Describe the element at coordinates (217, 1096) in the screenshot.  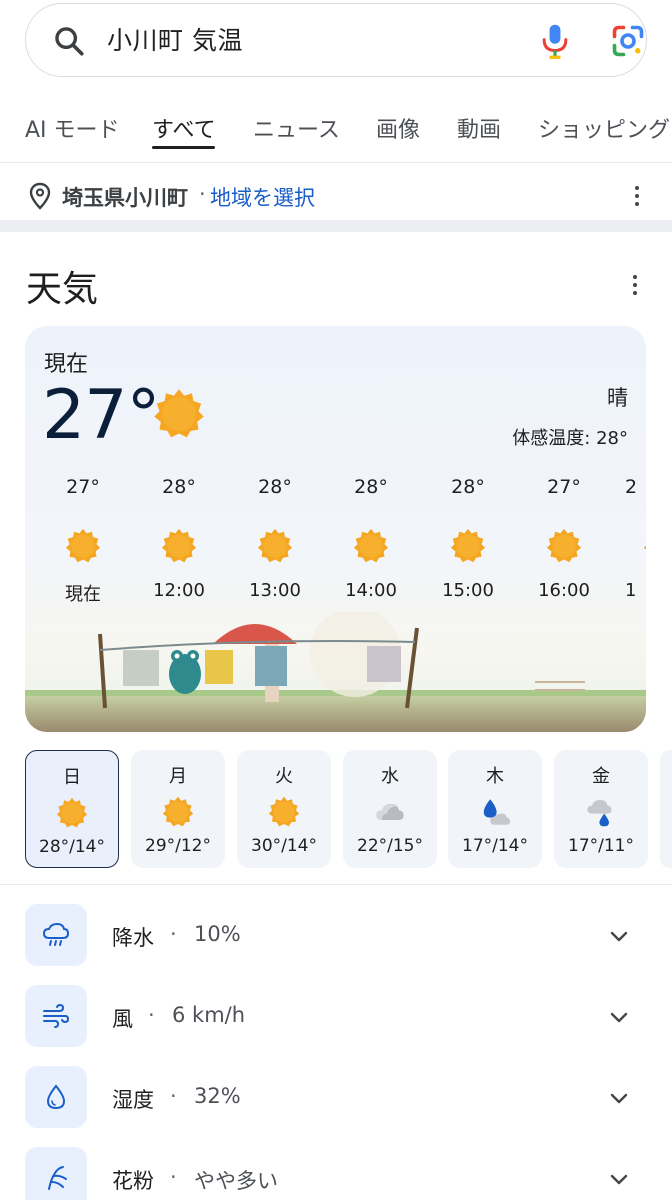
I see `detail-value: 32%` at that location.